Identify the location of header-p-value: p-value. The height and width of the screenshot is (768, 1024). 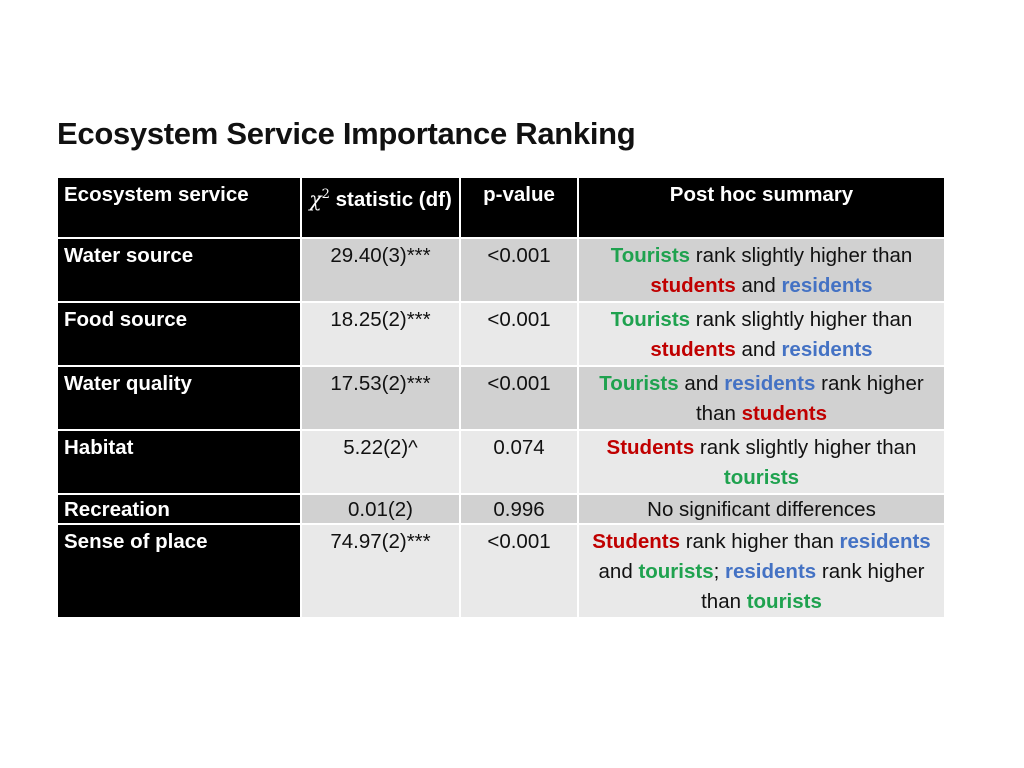
(519, 207).